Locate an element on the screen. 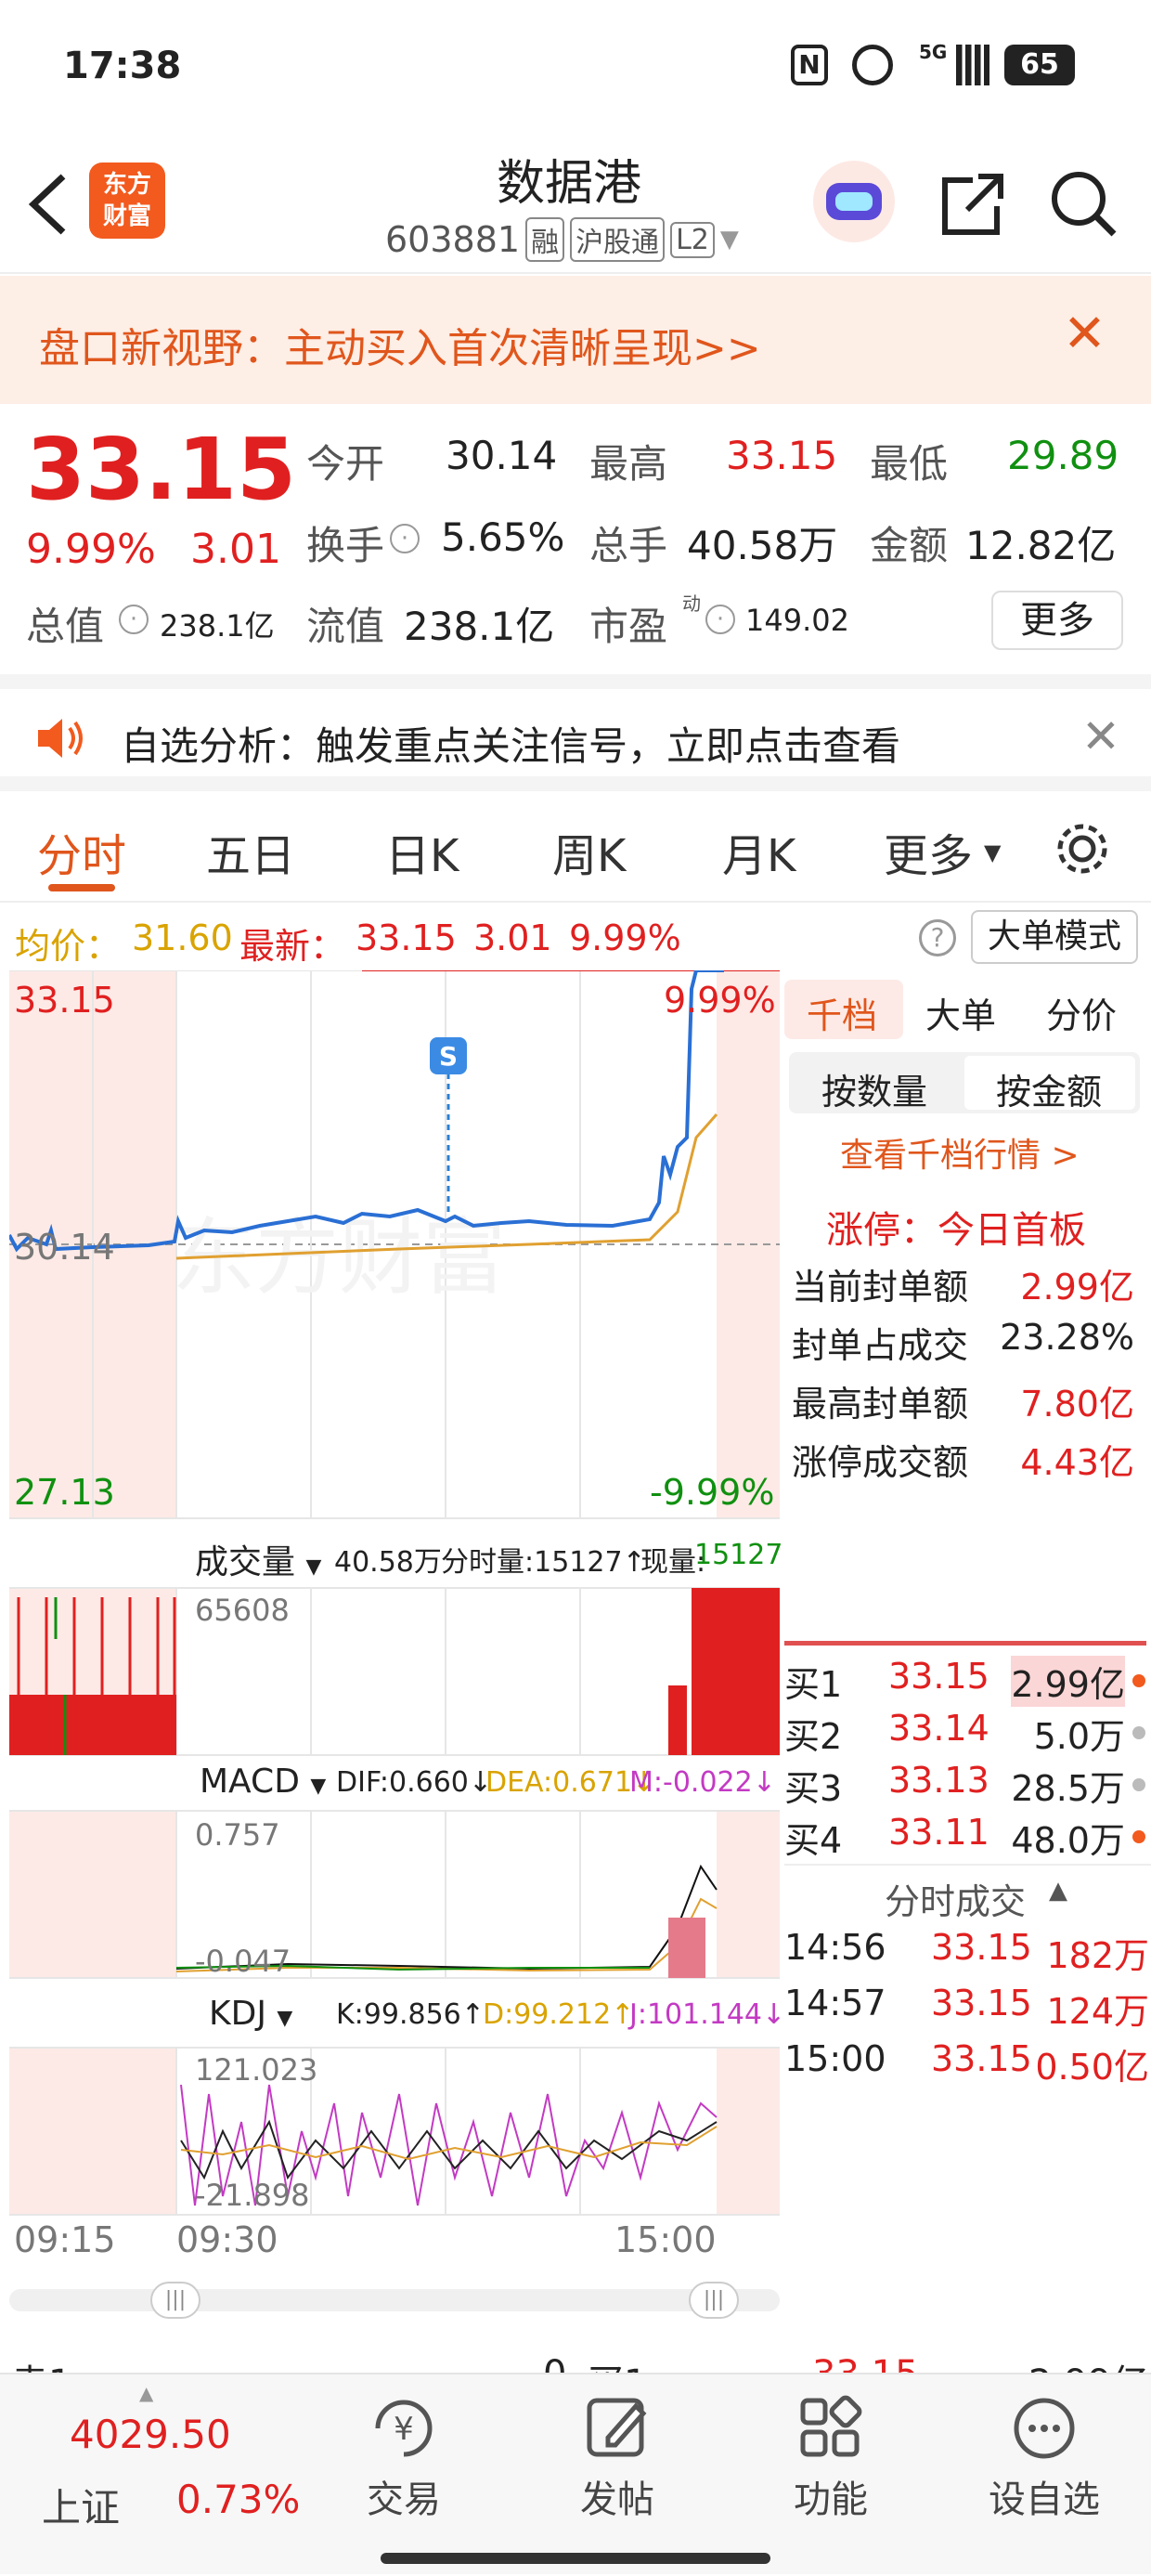  tab-big-orders: 大单 is located at coordinates (960, 1012).